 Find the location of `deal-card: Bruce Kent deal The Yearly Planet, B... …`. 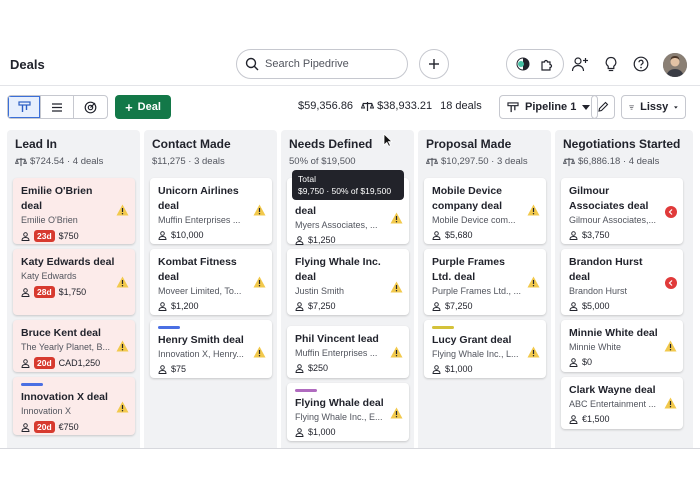

deal-card: Bruce Kent deal The Yearly Planet, B... … is located at coordinates (74, 346).